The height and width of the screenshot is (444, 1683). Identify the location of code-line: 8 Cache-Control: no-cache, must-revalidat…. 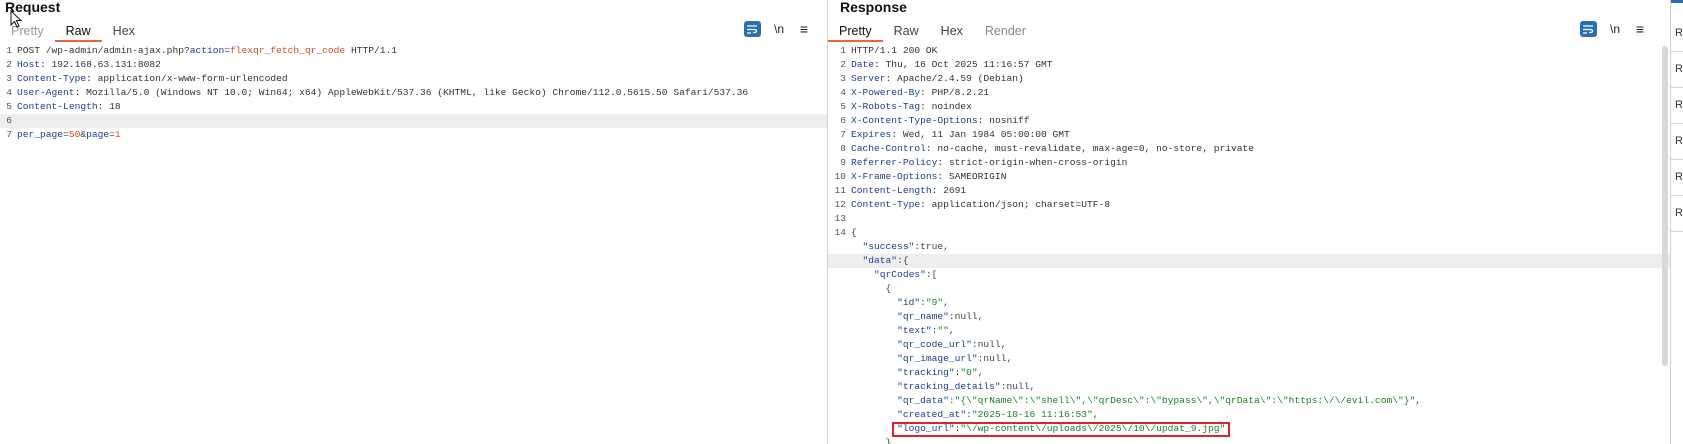
(1249, 149).